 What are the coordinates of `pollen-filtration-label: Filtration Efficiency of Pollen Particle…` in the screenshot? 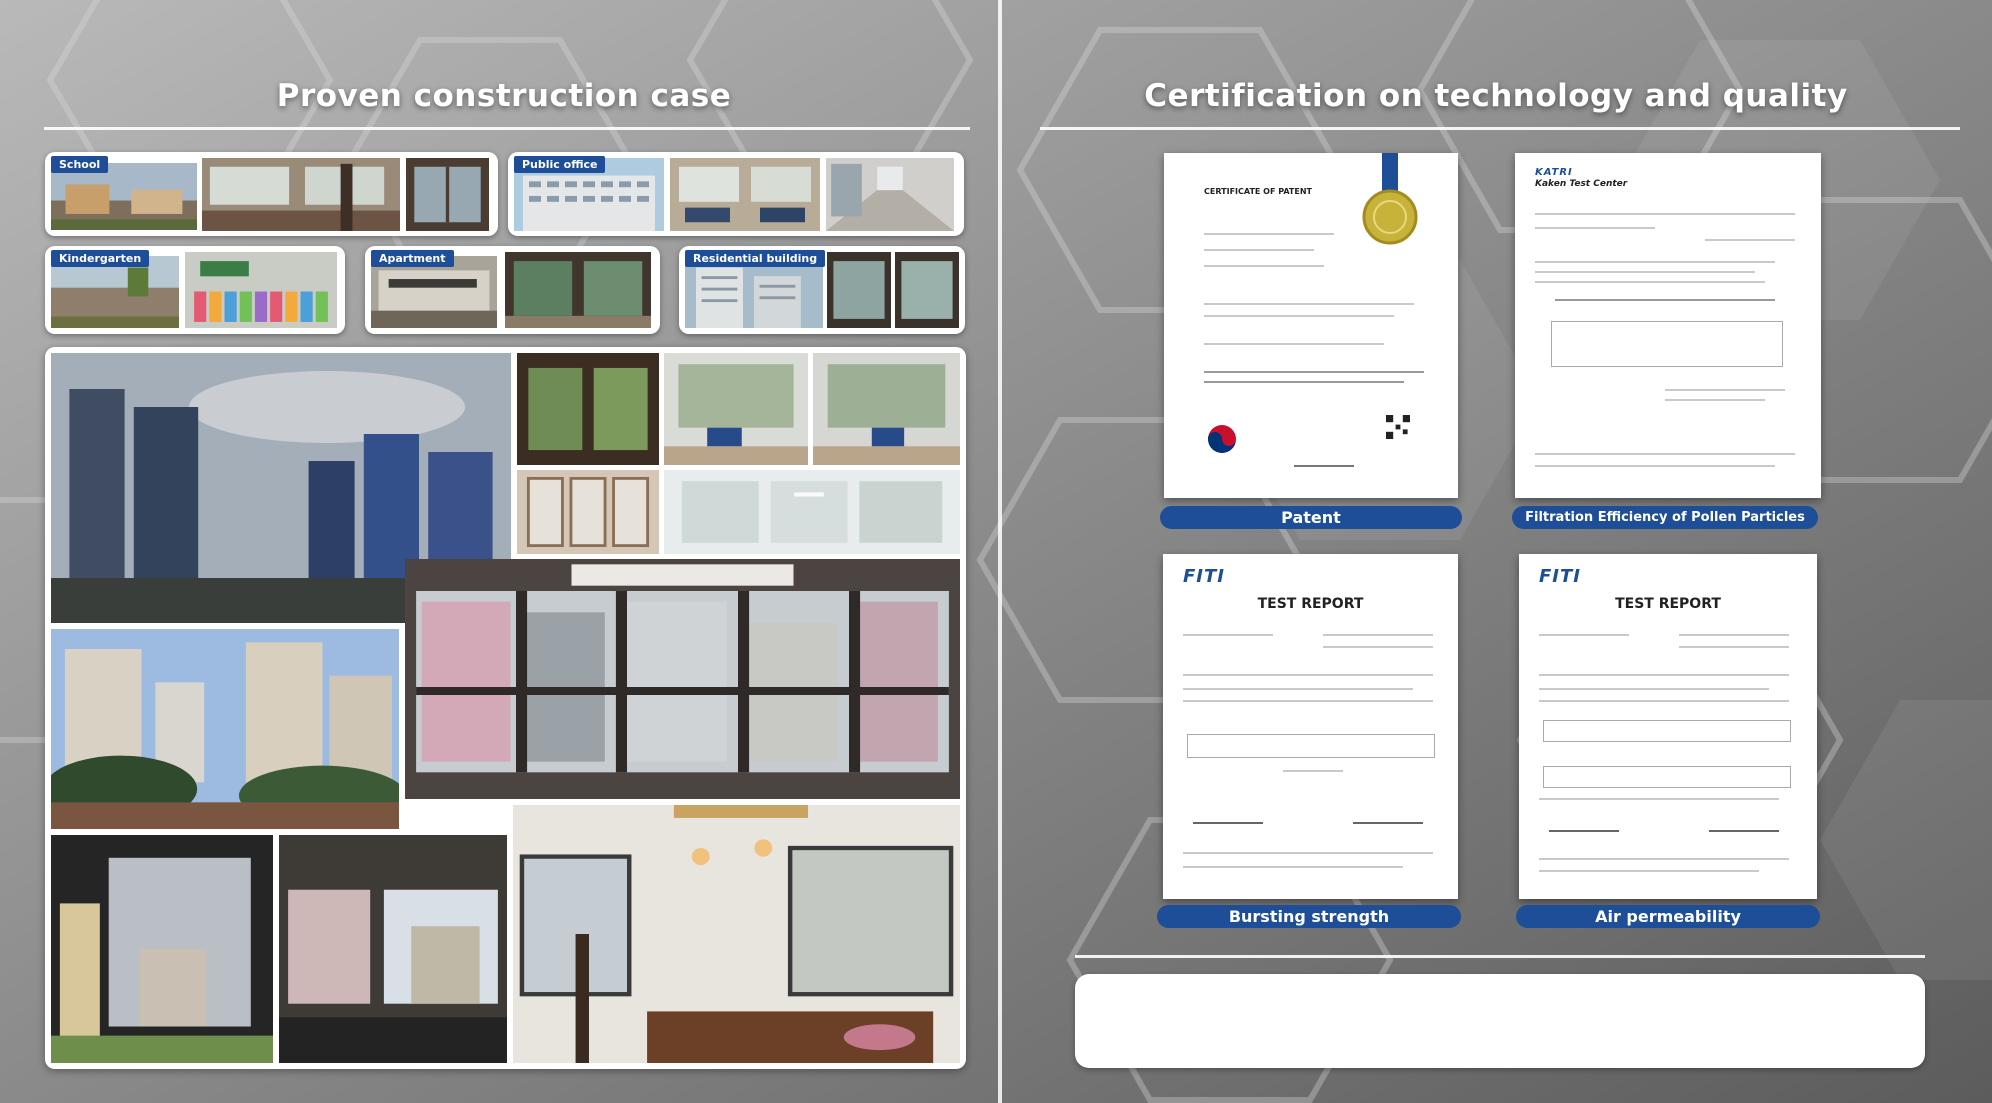 It's located at (1665, 517).